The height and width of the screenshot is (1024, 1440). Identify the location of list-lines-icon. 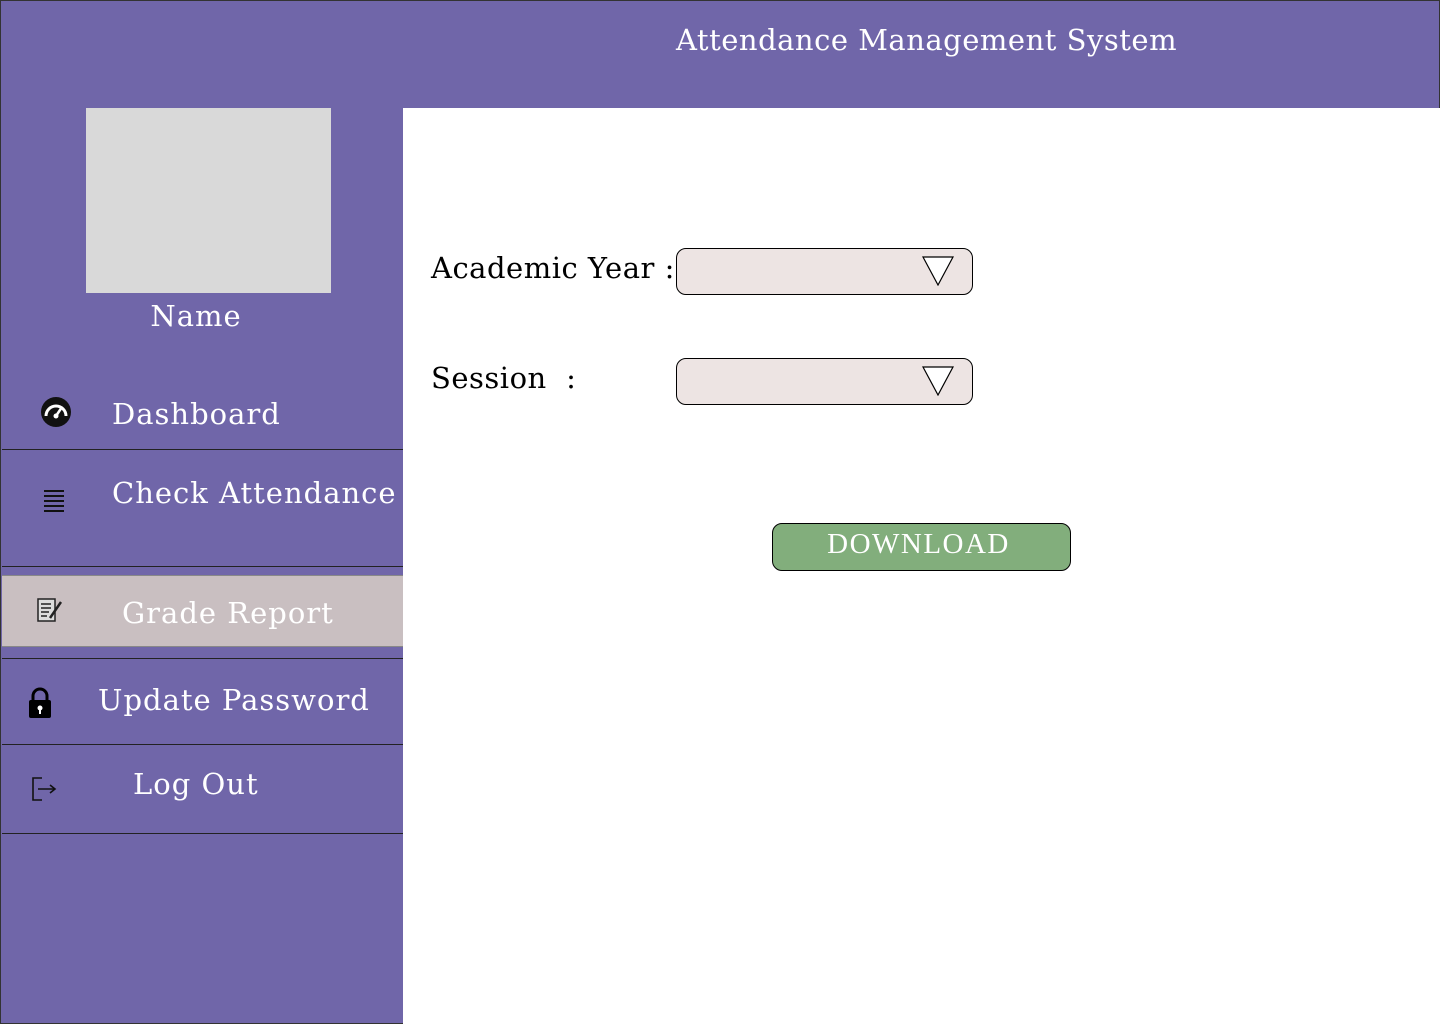
(54, 504).